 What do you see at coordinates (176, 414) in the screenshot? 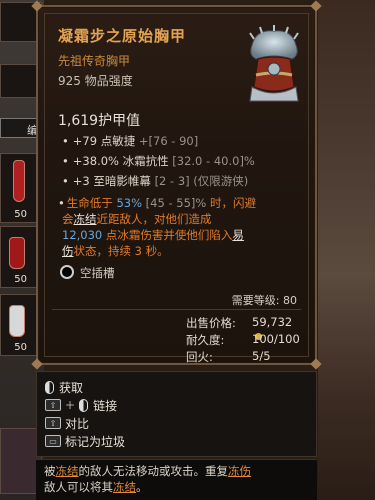
I see `action-panel: 获取 ⇧ + 链接 ⇧ 对比 ▭ 标记为垃圾` at bounding box center [176, 414].